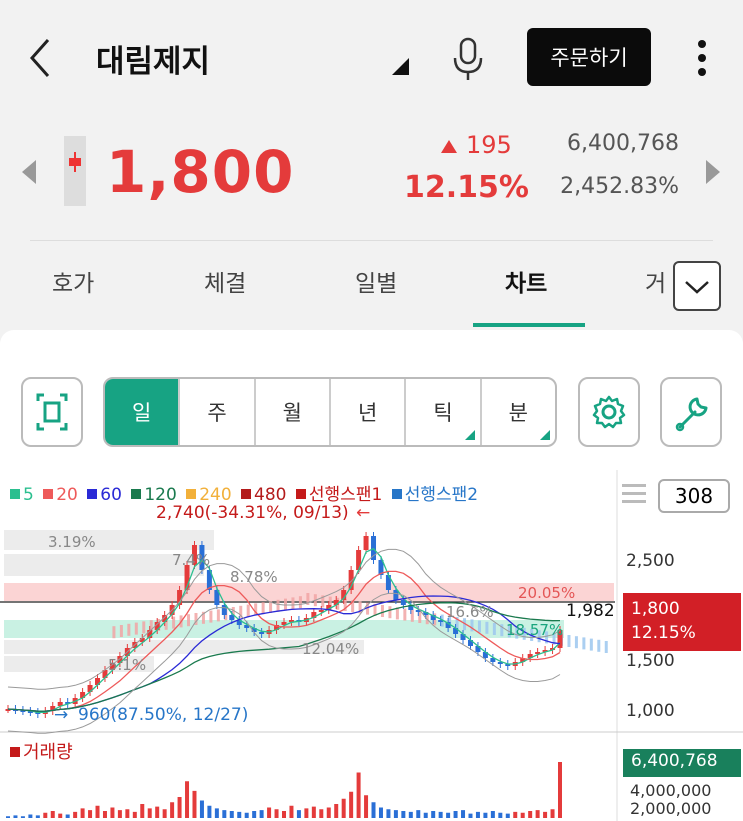 The image size is (743, 821). I want to click on volume-tick-label: 4,000,000, so click(670, 790).